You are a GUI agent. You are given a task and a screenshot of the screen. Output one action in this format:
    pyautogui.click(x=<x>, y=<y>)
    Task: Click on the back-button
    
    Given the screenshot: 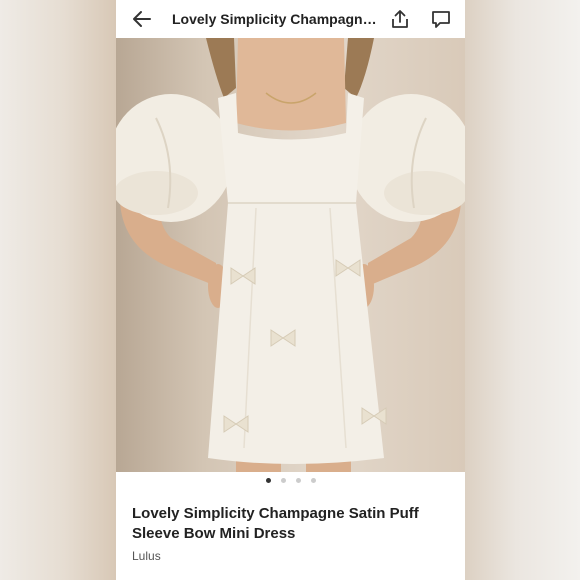 What is the action you would take?
    pyautogui.click(x=142, y=19)
    